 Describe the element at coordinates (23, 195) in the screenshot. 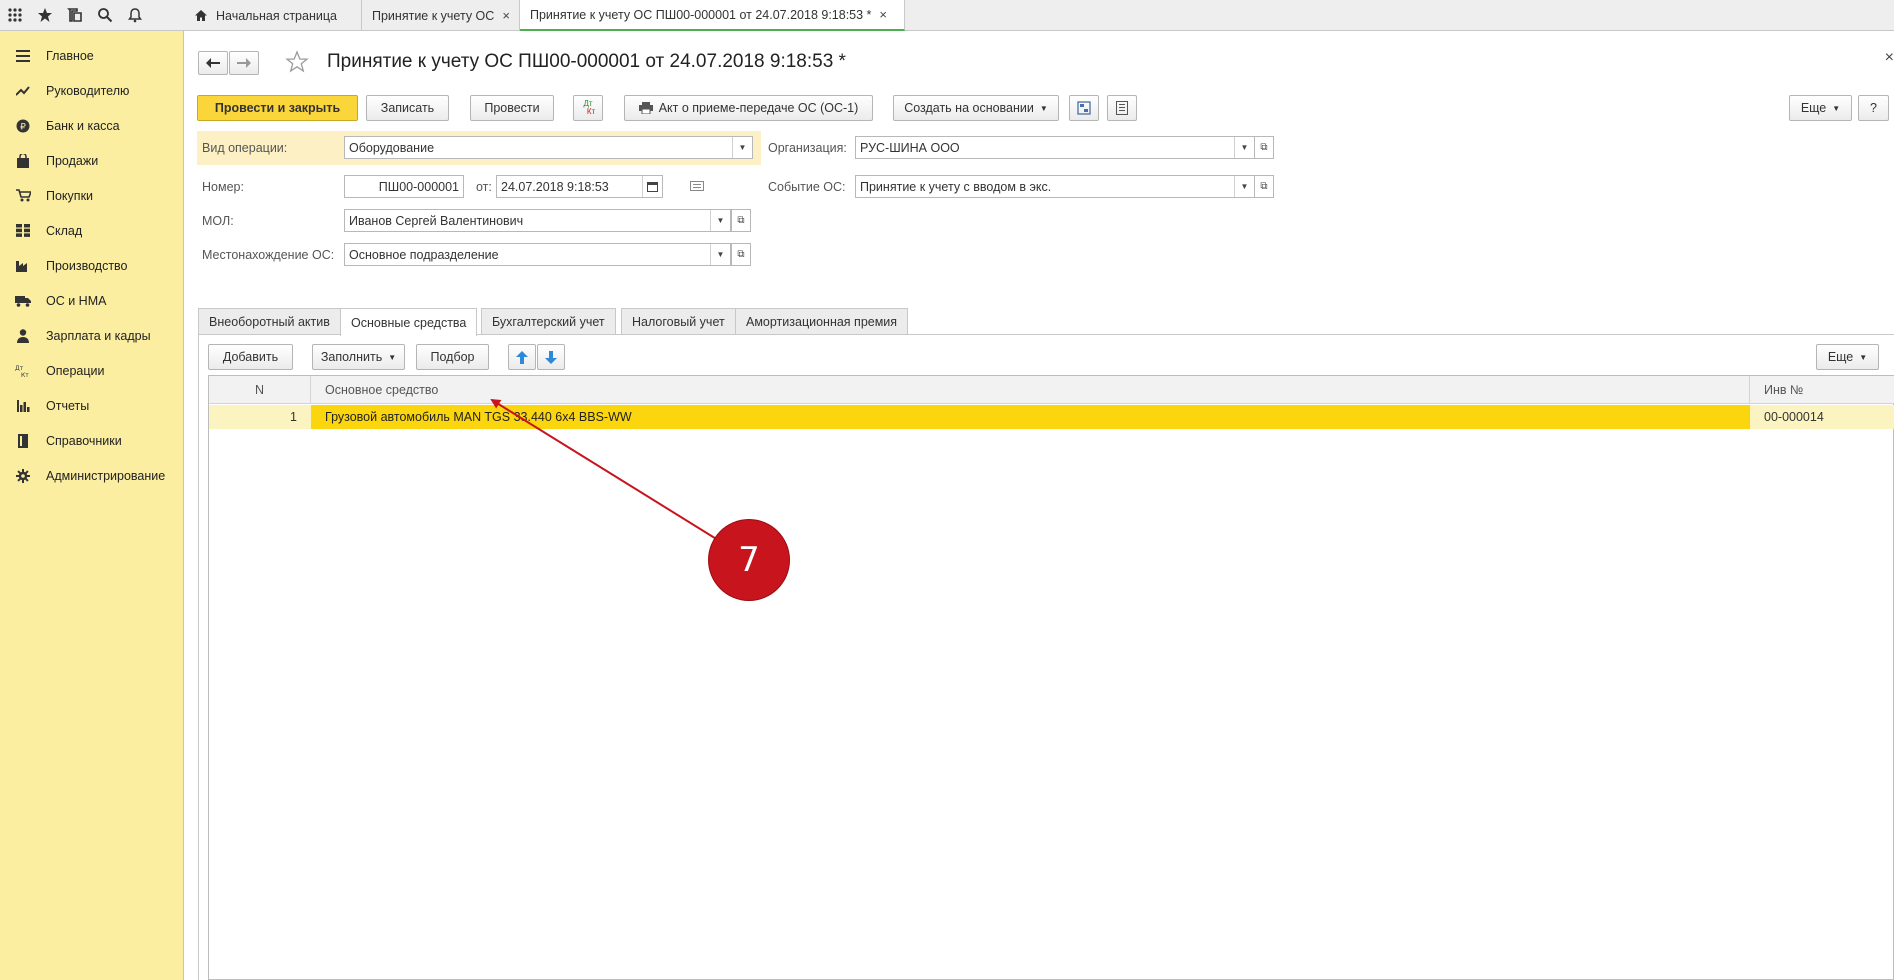

I see `cart-icon` at that location.